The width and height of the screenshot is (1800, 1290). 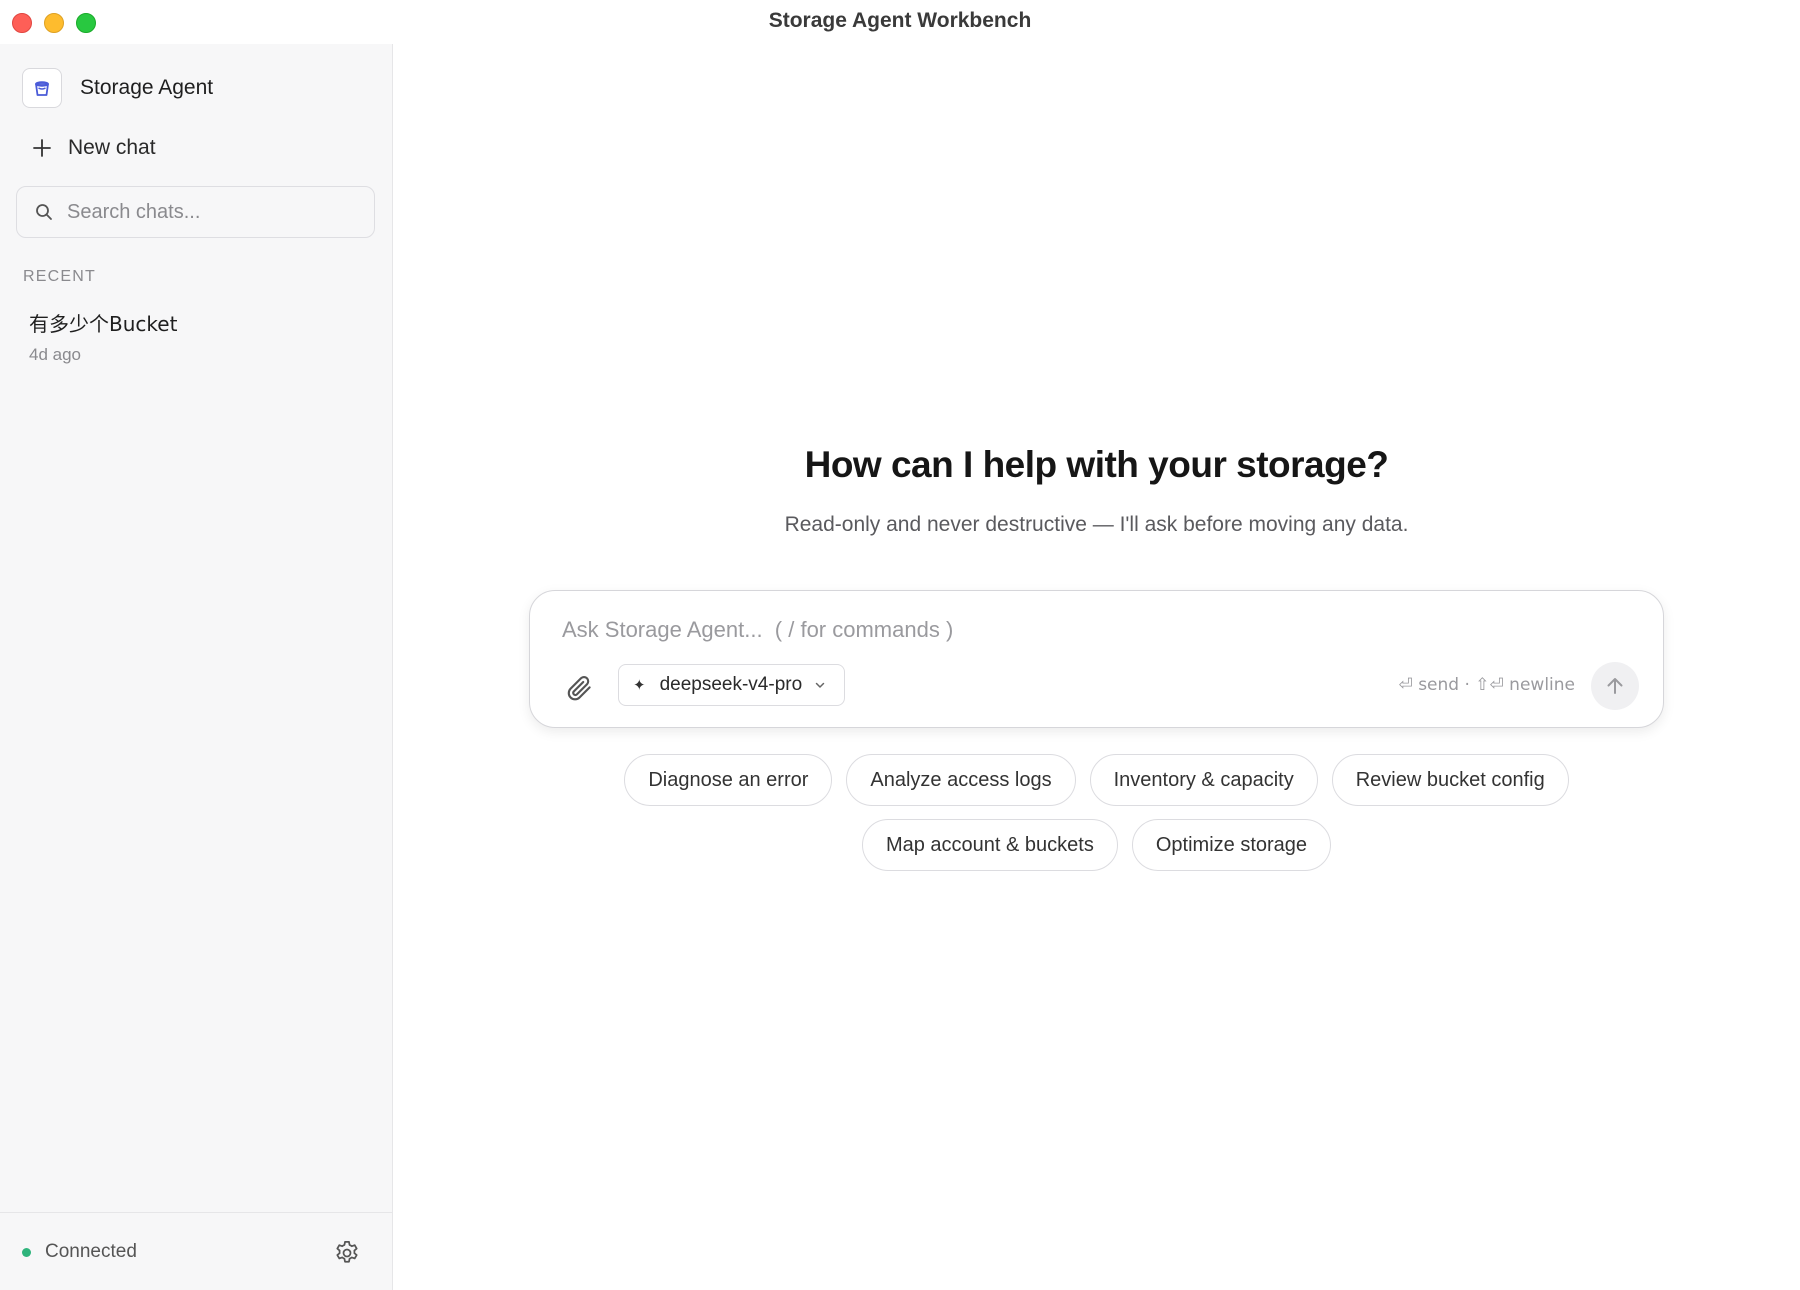 I want to click on chevron-down-icon, so click(x=820, y=685).